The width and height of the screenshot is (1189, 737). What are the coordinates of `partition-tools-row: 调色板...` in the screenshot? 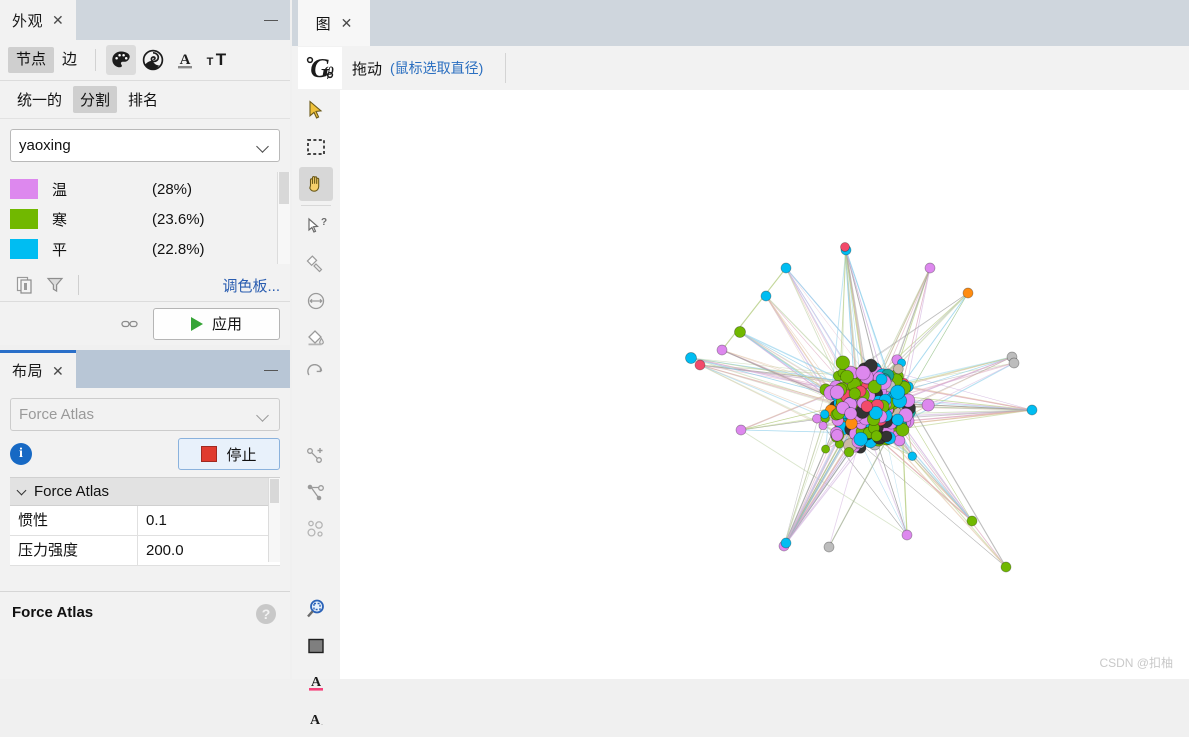 It's located at (145, 285).